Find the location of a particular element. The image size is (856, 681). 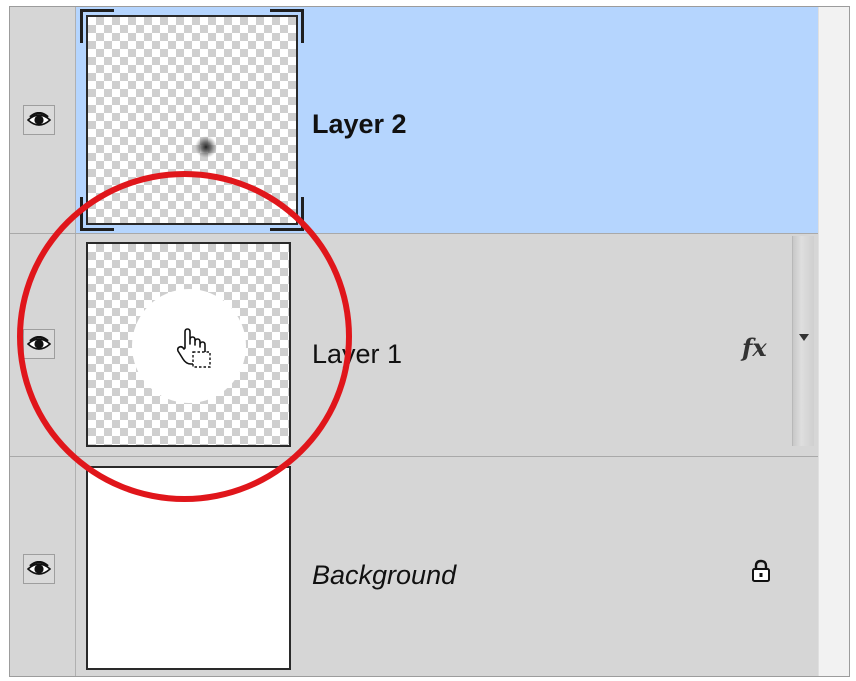

triangle-down-icon is located at coordinates (804, 337).